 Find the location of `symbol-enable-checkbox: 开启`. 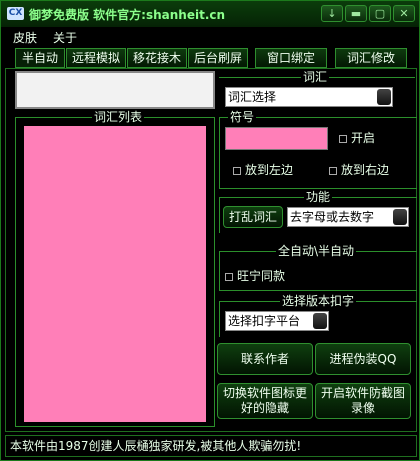

symbol-enable-checkbox: 开启 is located at coordinates (357, 137).